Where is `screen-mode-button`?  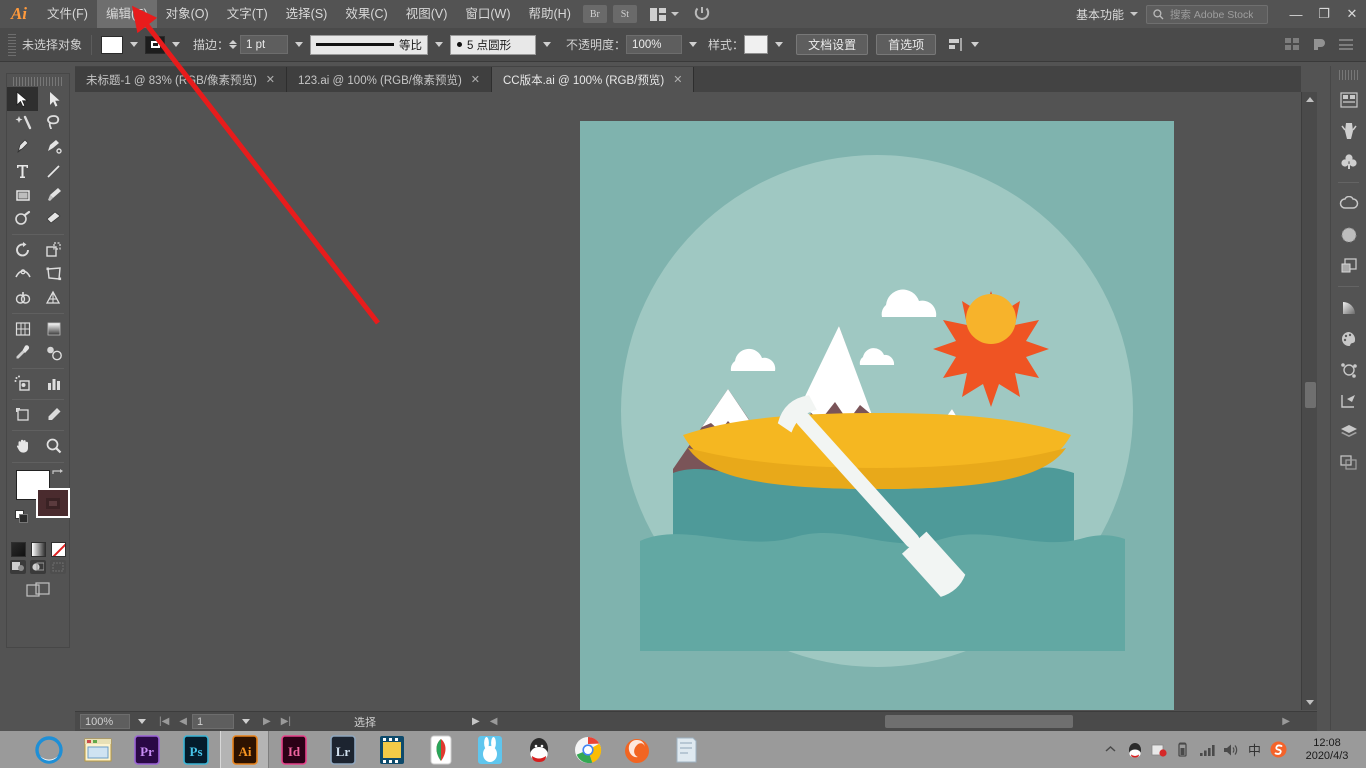 screen-mode-button is located at coordinates (38, 588).